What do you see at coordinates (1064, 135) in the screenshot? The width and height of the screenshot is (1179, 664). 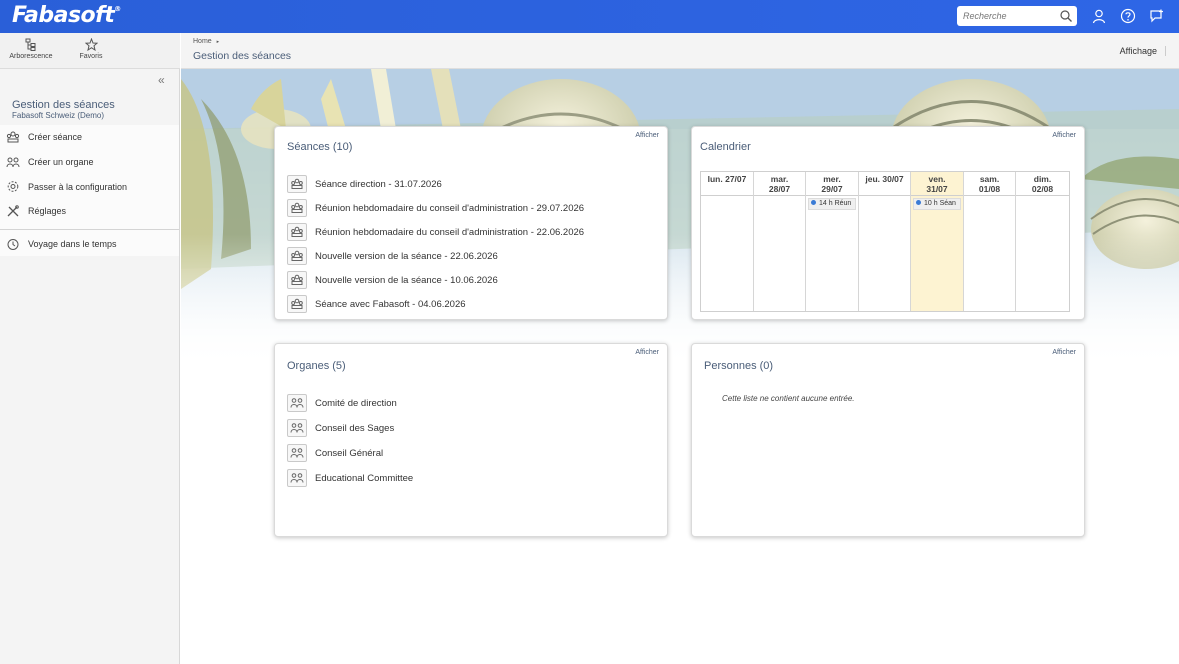 I see `calendar-show-link: Afficher` at bounding box center [1064, 135].